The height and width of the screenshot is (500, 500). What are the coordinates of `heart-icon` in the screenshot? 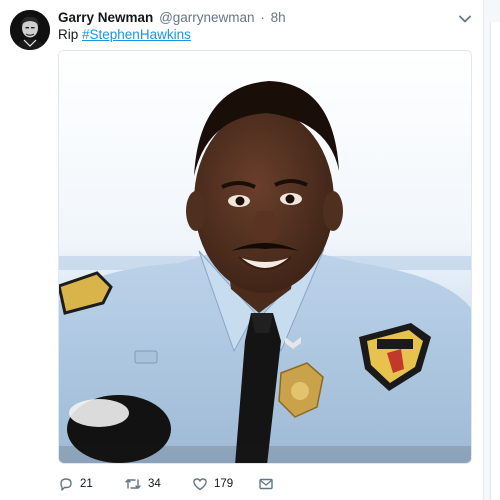 It's located at (200, 484).